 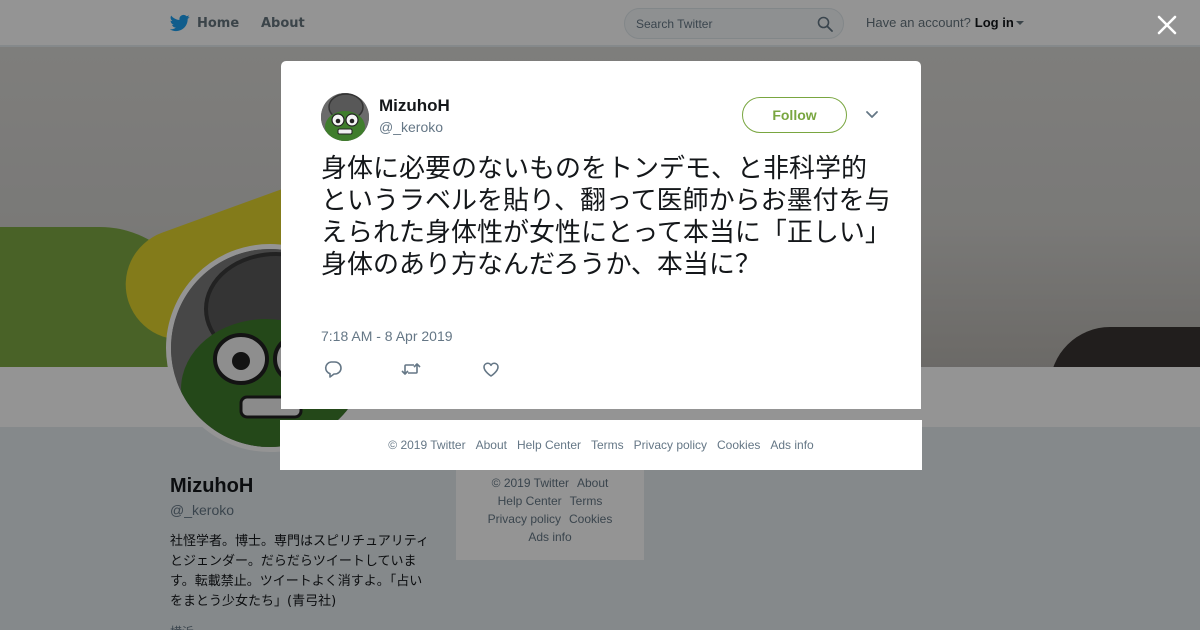 What do you see at coordinates (411, 127) in the screenshot?
I see `author-handle: @_keroko` at bounding box center [411, 127].